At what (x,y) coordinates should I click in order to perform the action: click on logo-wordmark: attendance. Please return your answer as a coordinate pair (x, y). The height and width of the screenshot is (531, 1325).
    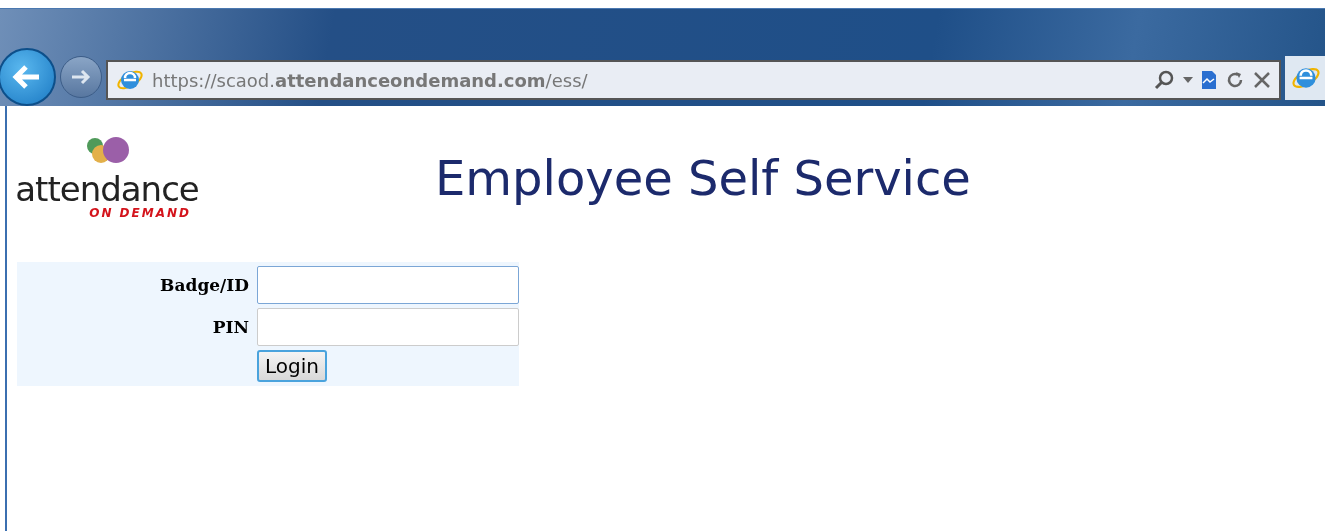
    Looking at the image, I should click on (107, 189).